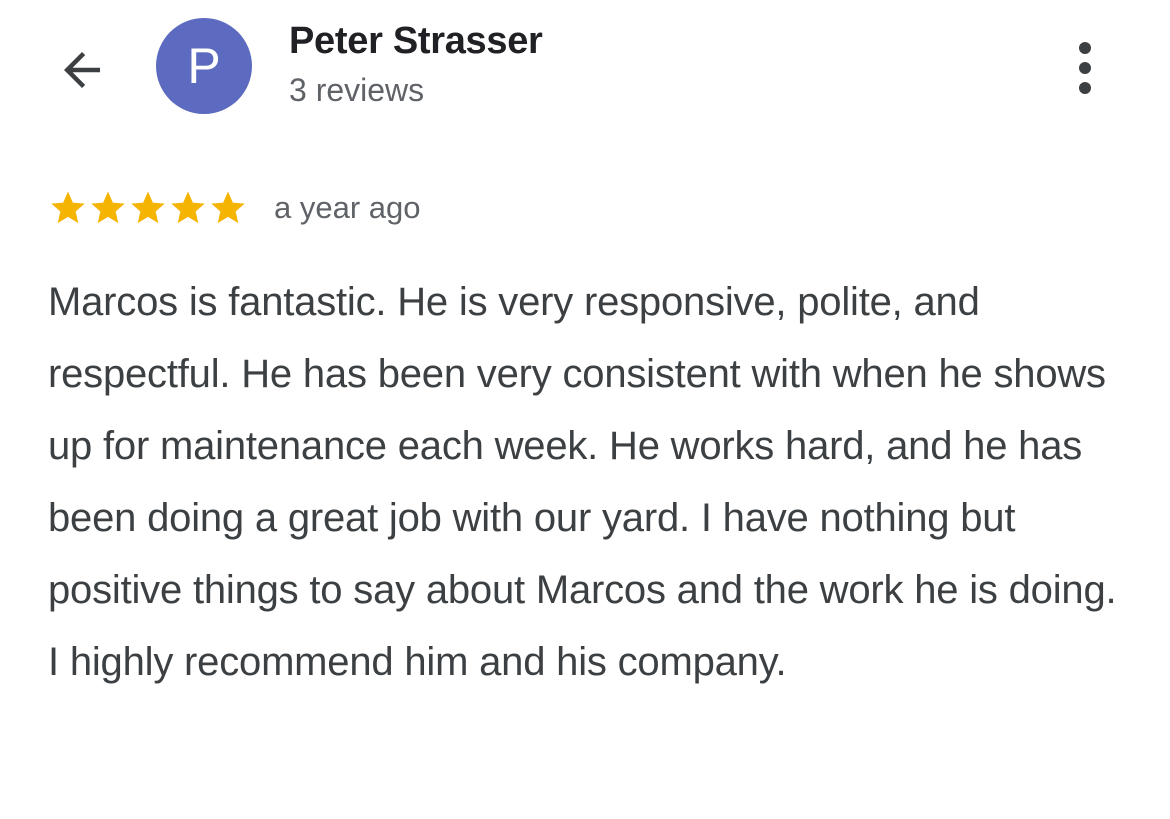  I want to click on arrow-back-icon, so click(82, 70).